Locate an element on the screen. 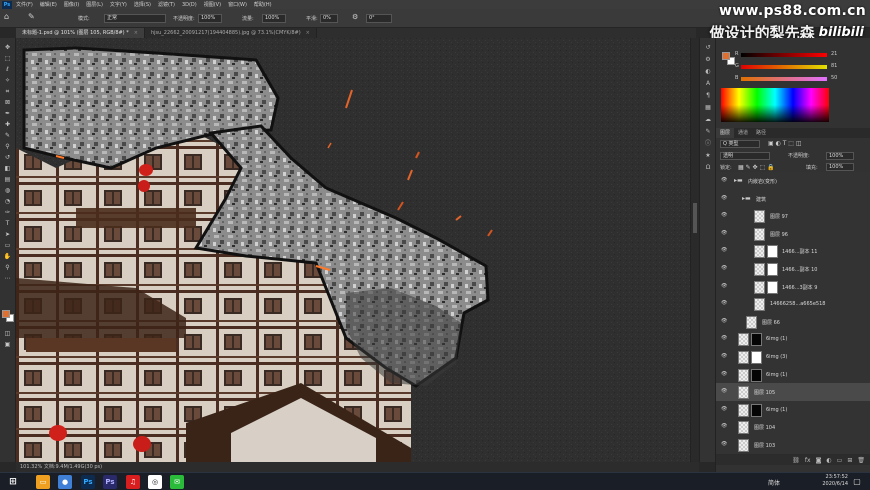  camera-app-icon: ◎ is located at coordinates (155, 482).